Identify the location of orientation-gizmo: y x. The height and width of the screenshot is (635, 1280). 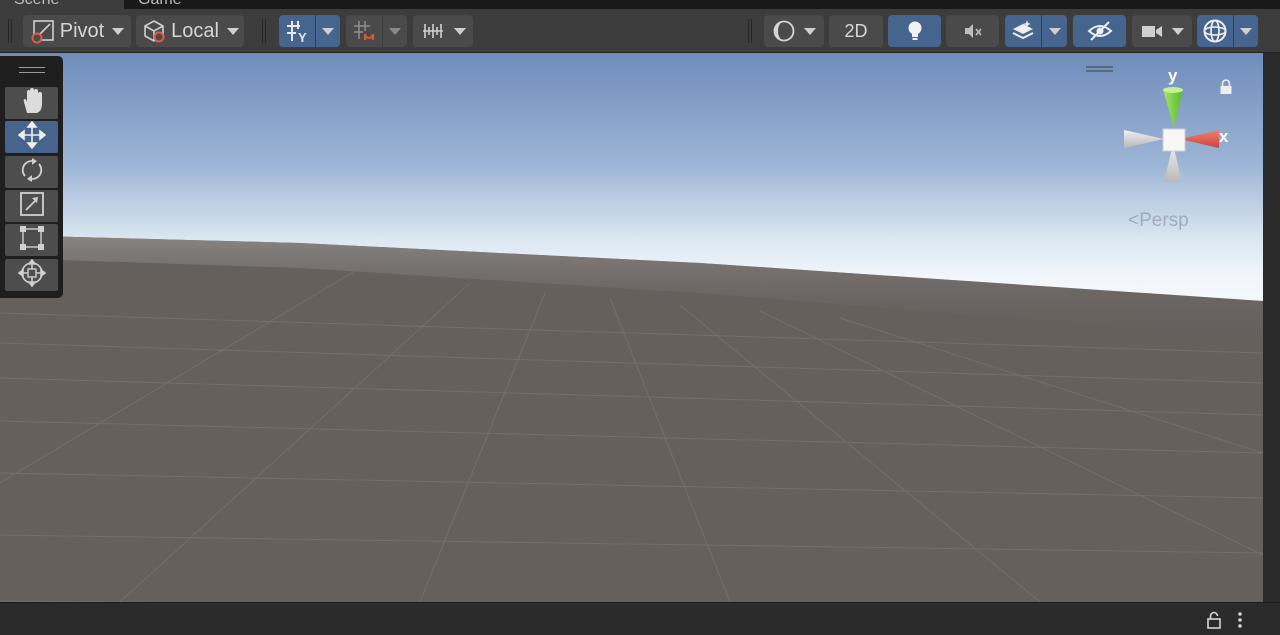
(1181, 147).